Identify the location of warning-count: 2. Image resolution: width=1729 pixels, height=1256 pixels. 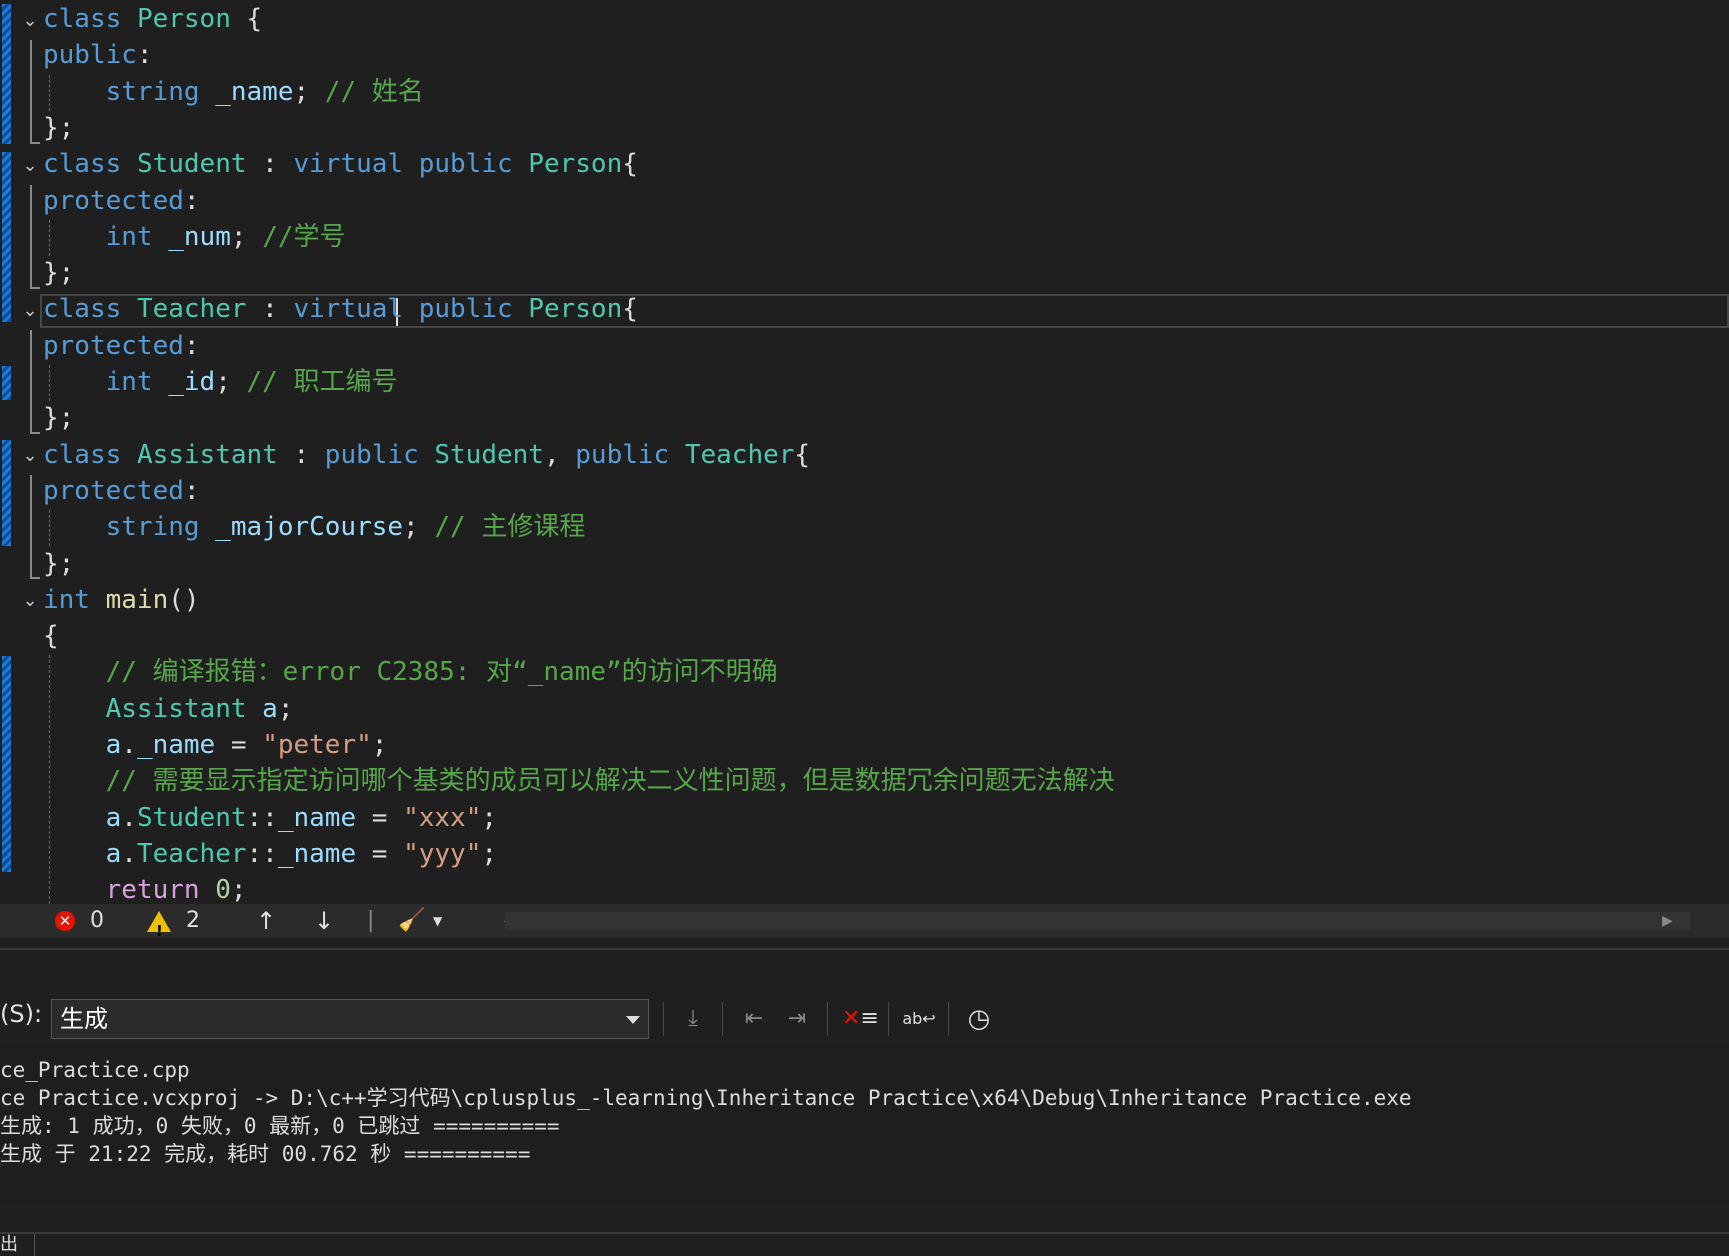
(173, 926).